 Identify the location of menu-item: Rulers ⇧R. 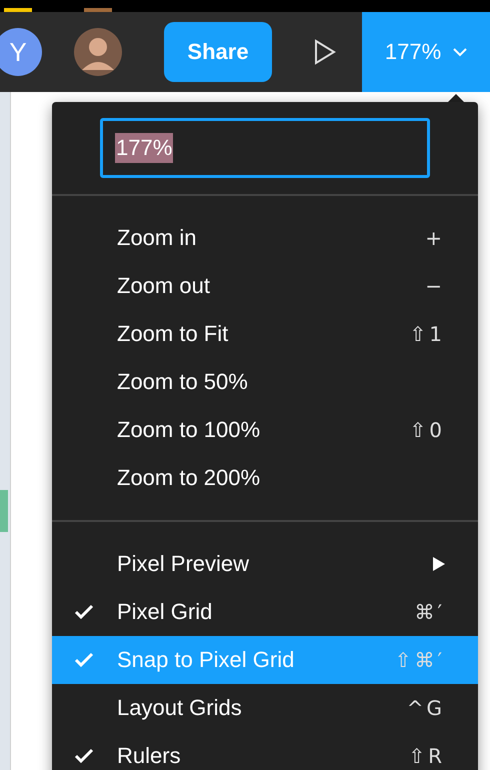
(265, 751).